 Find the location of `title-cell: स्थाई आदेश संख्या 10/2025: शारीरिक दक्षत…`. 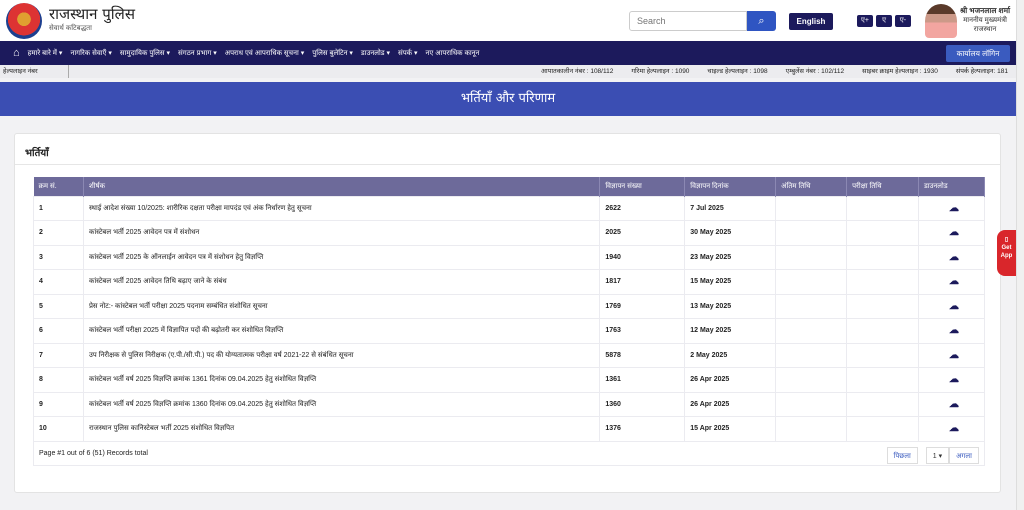

title-cell: स्थाई आदेश संख्या 10/2025: शारीरिक दक्षत… is located at coordinates (341, 208).